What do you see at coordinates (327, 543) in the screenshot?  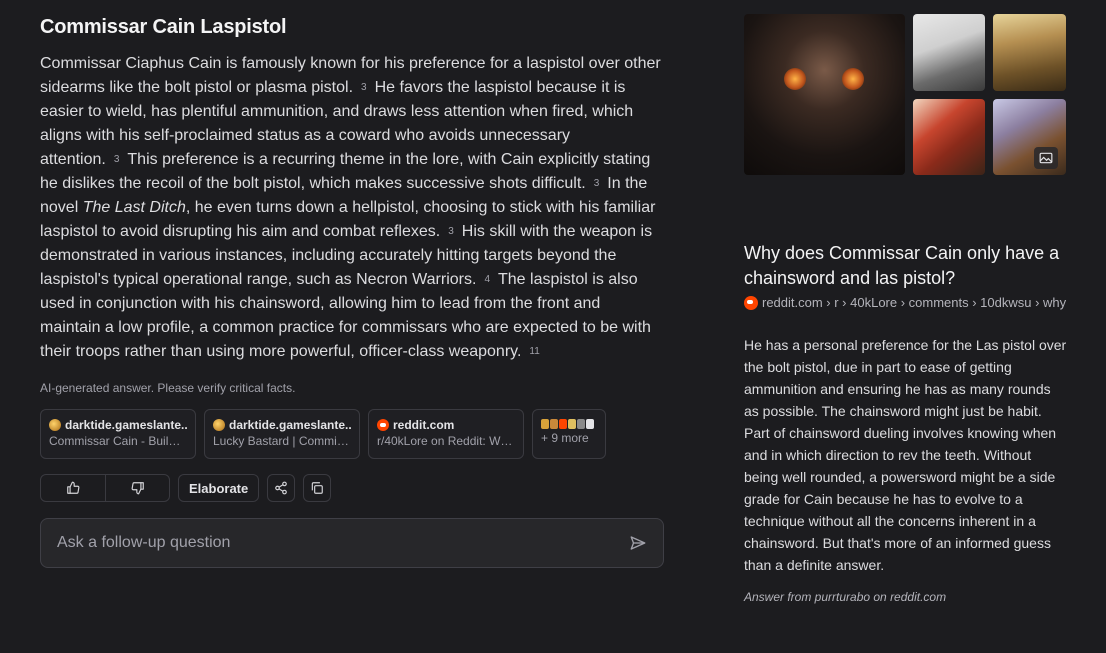 I see `followup-input` at bounding box center [327, 543].